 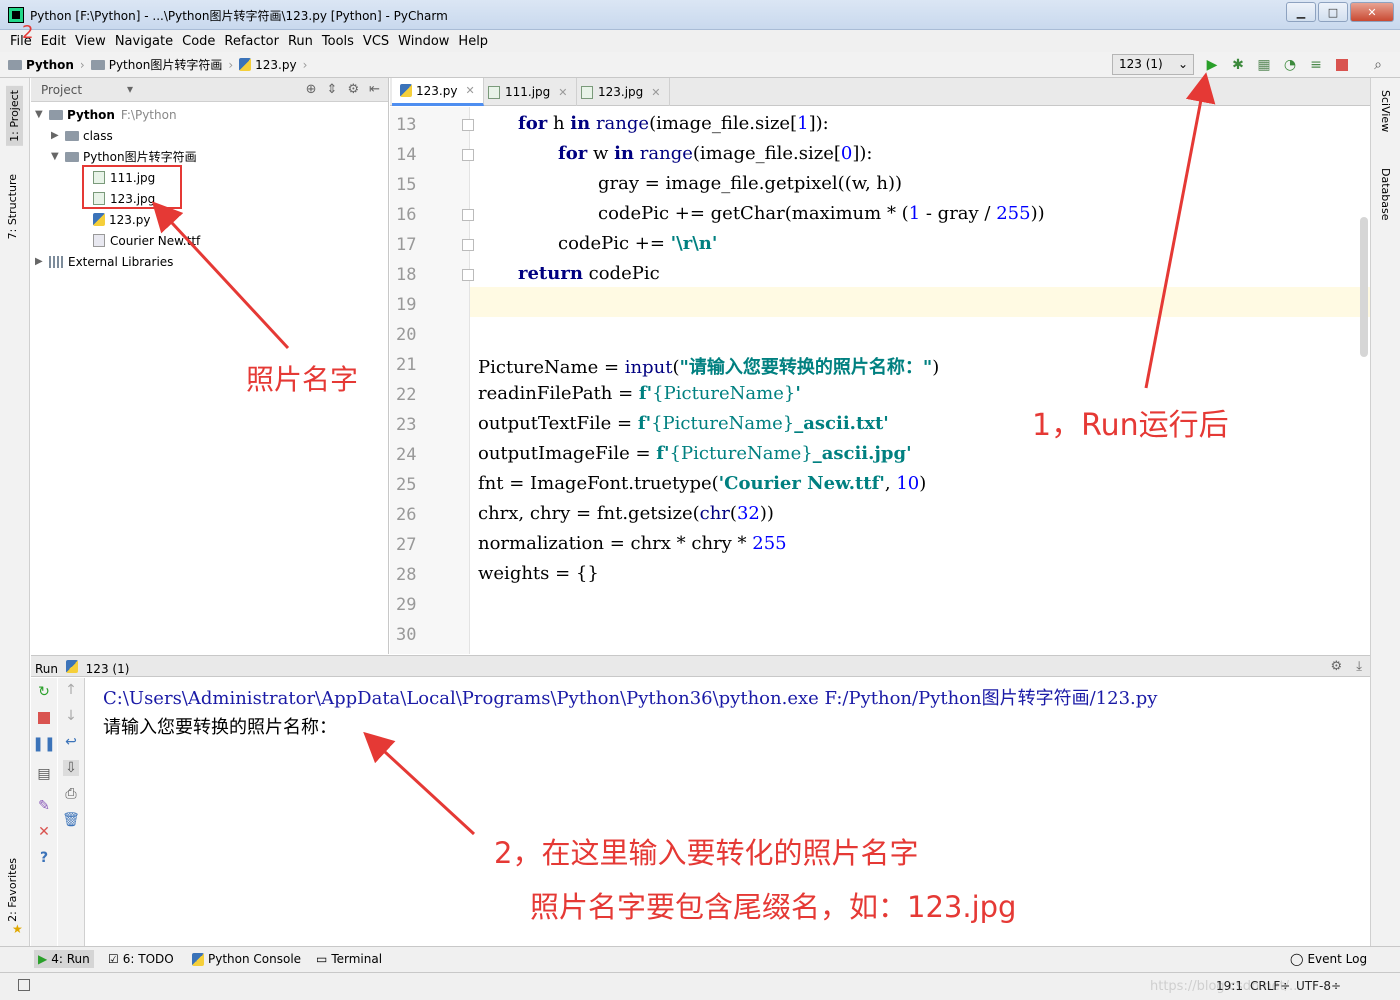 I want to click on hide-icon: ⤓, so click(x=1359, y=666).